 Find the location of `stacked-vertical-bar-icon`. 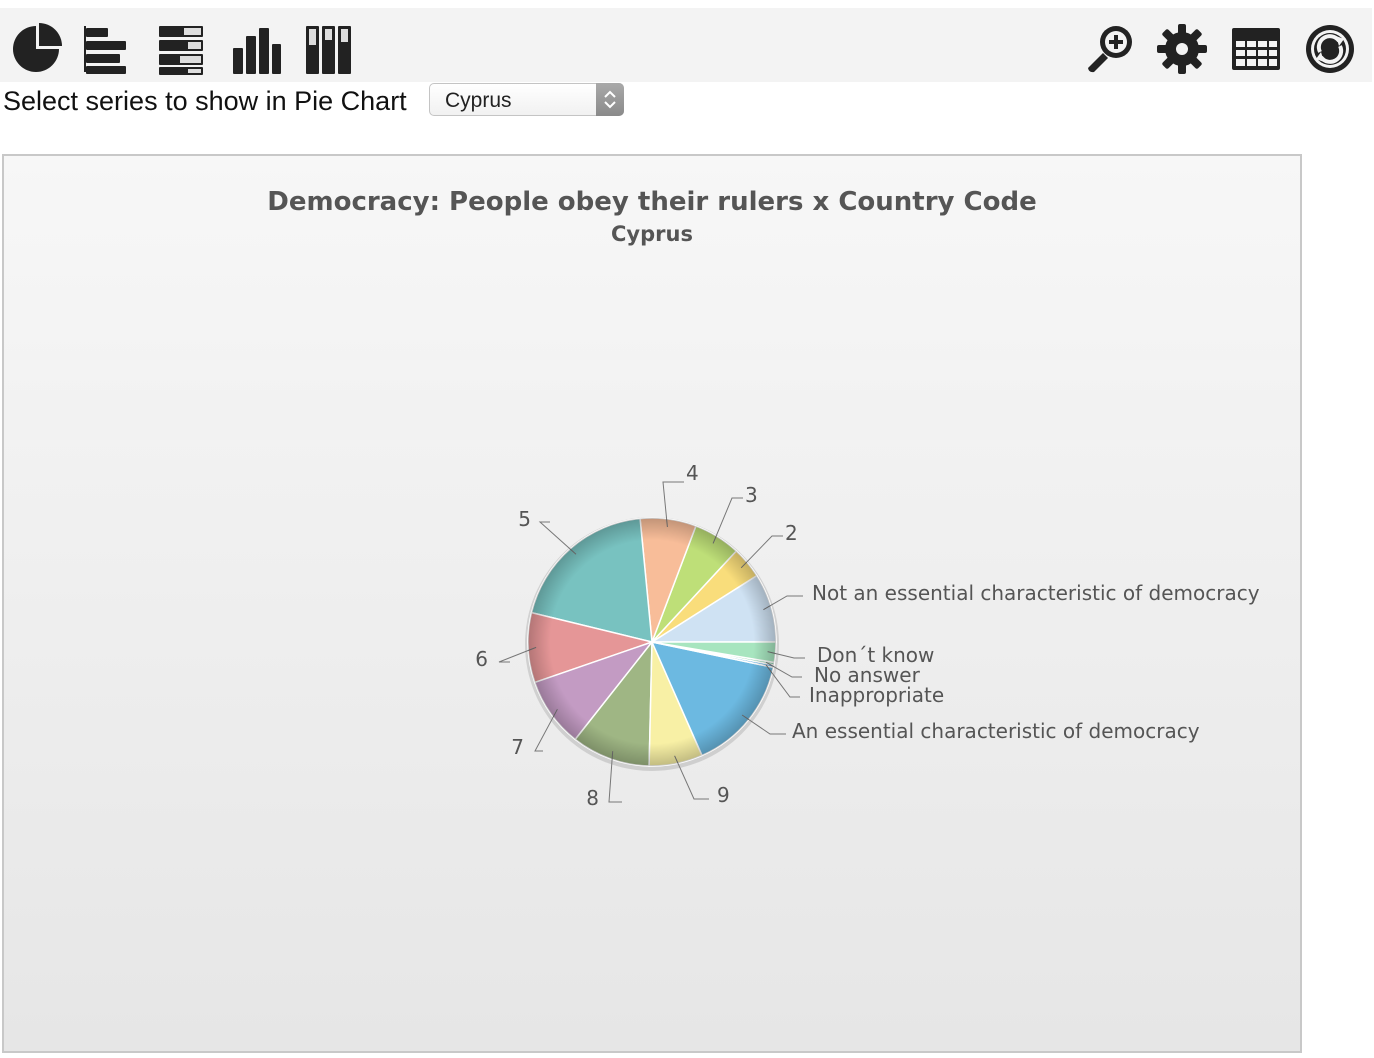

stacked-vertical-bar-icon is located at coordinates (330, 49).